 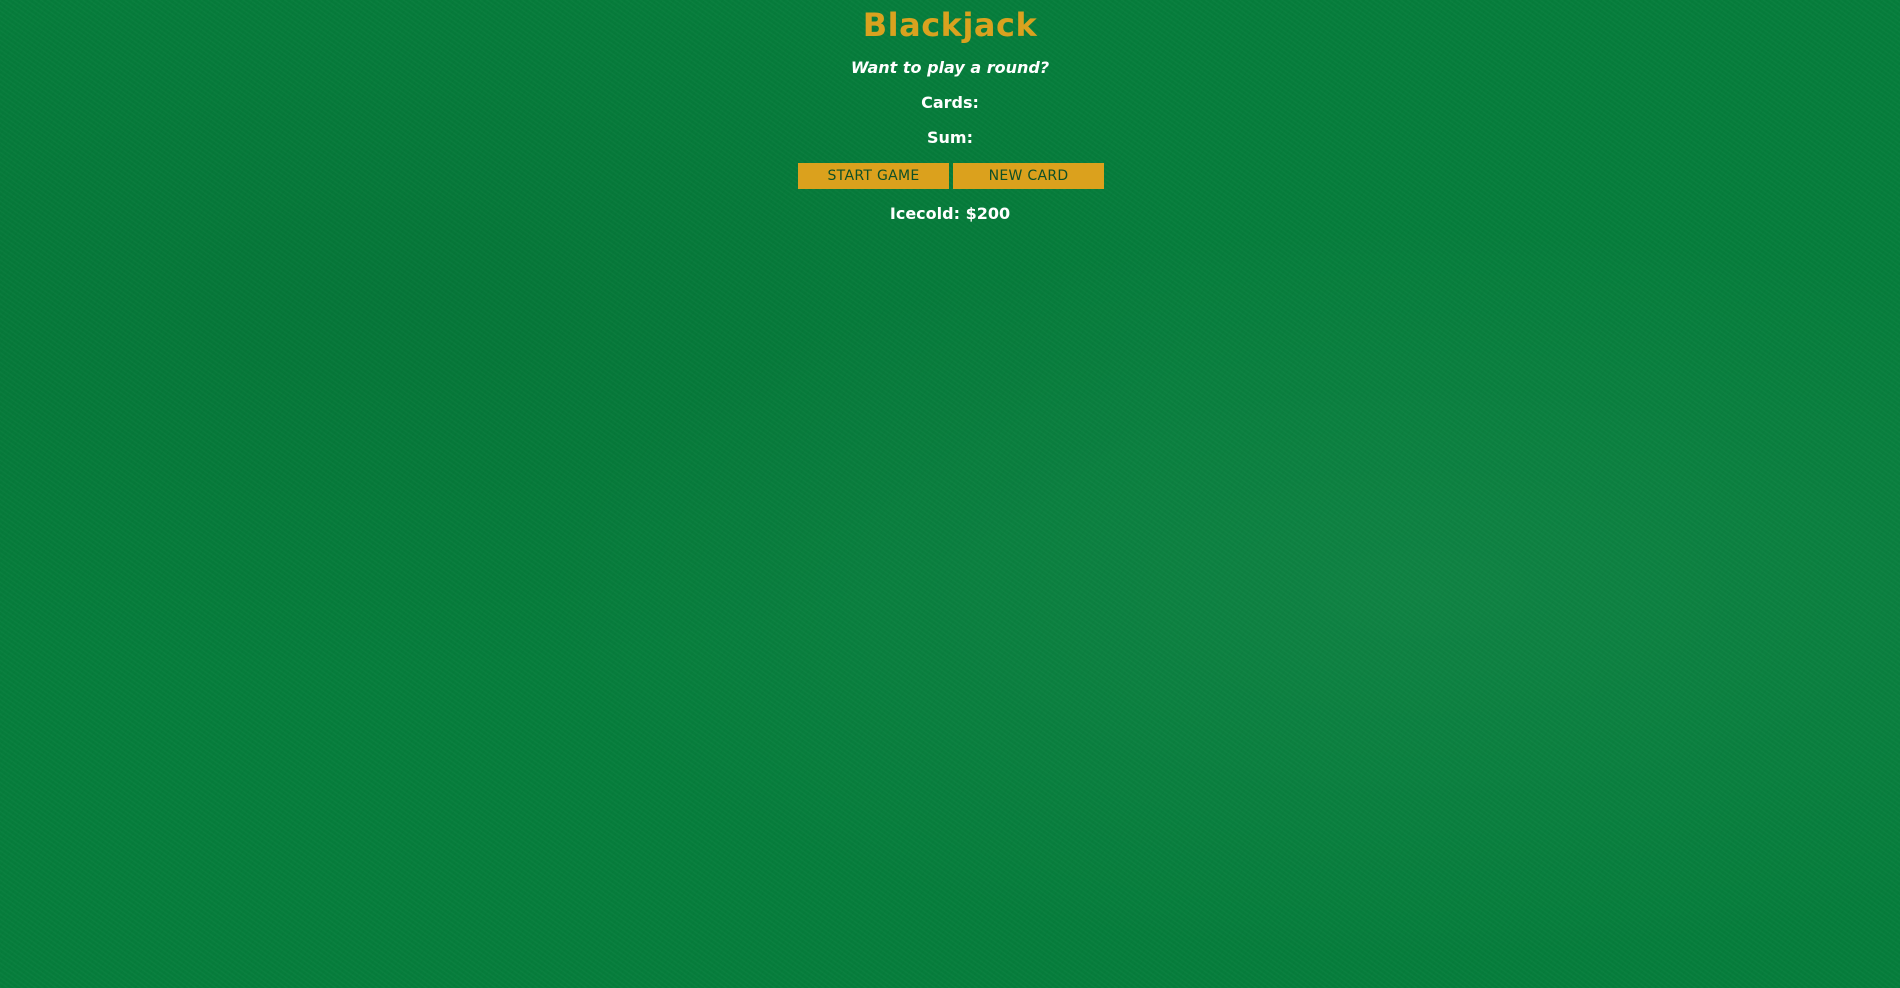 What do you see at coordinates (1028, 176) in the screenshot?
I see `new-card-button: NEW CARD` at bounding box center [1028, 176].